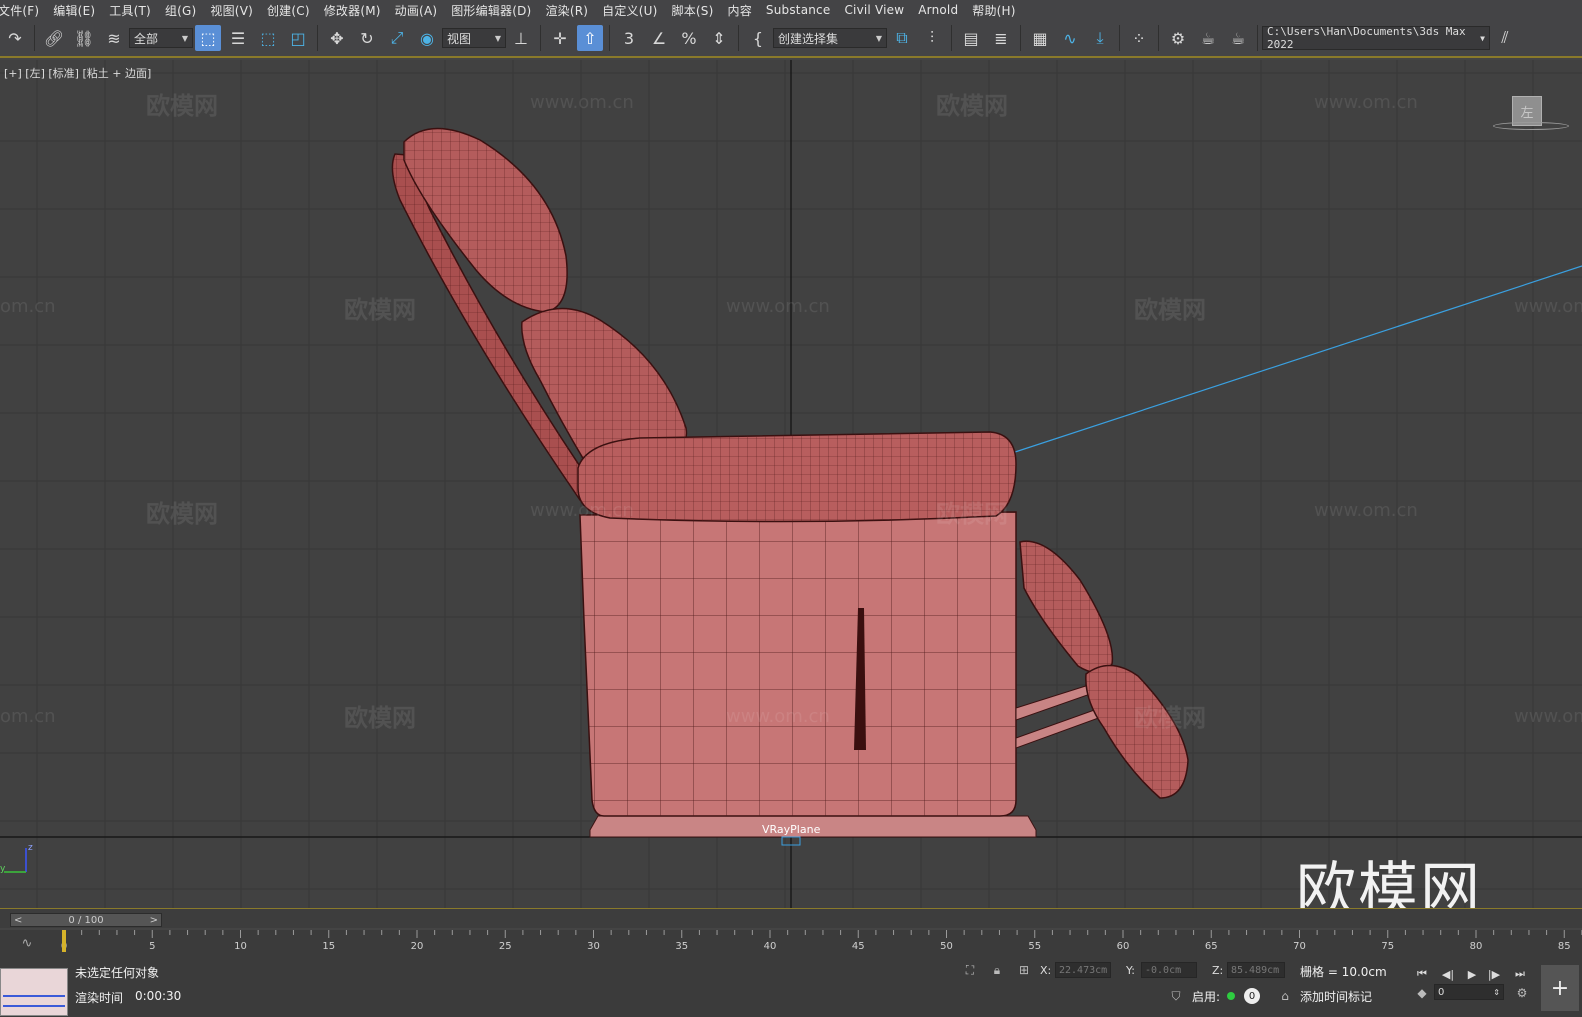  I want to click on menu-file: 文件(F), so click(26, 10).